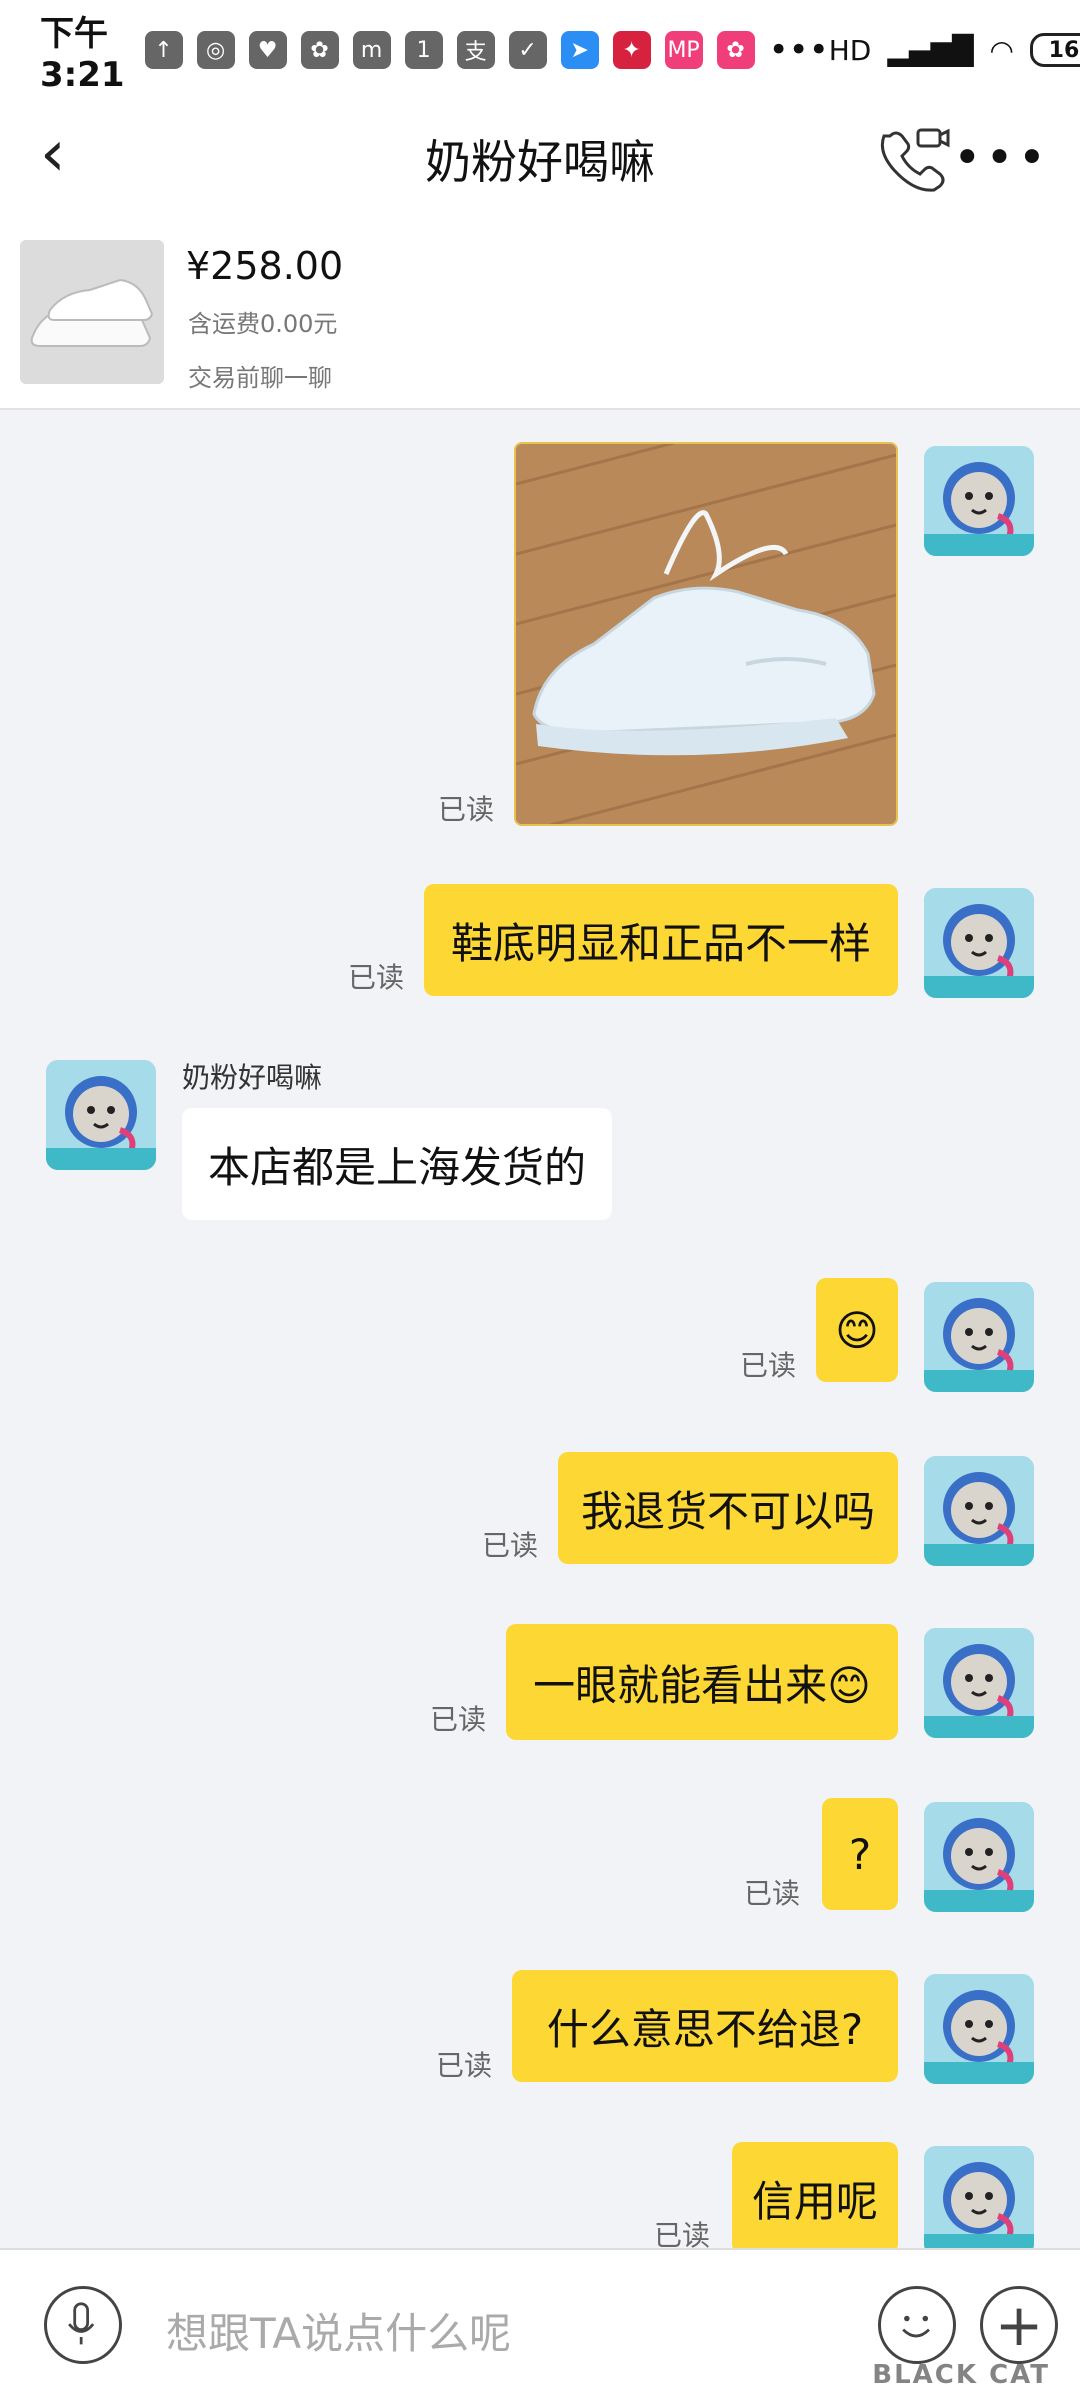 The width and height of the screenshot is (1080, 2400). Describe the element at coordinates (371, 50) in the screenshot. I see `mi-icon: m` at that location.